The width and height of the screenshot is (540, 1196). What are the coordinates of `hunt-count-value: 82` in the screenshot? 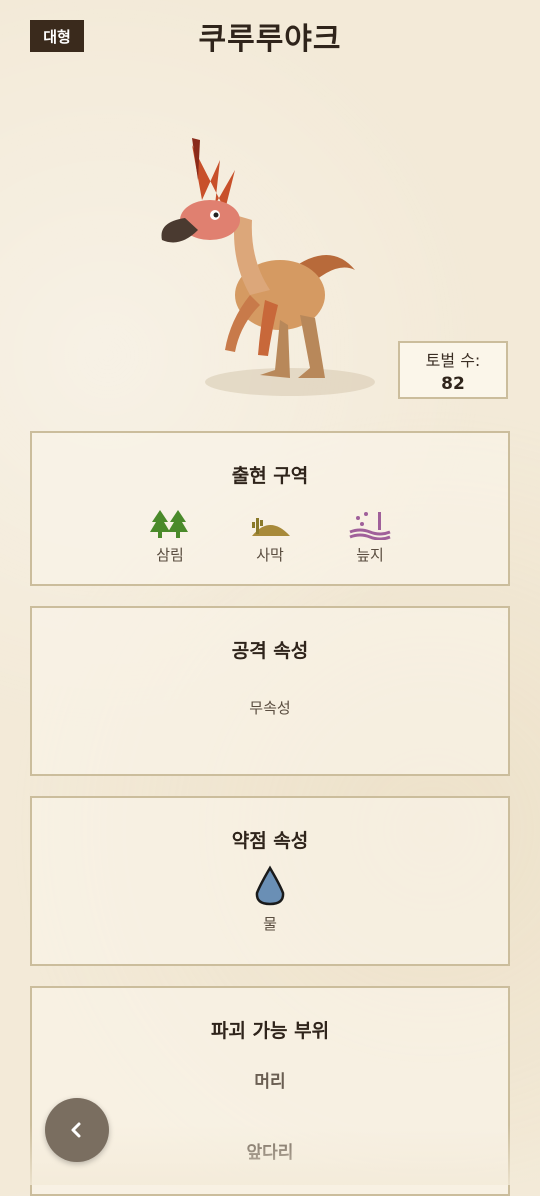 It's located at (453, 383).